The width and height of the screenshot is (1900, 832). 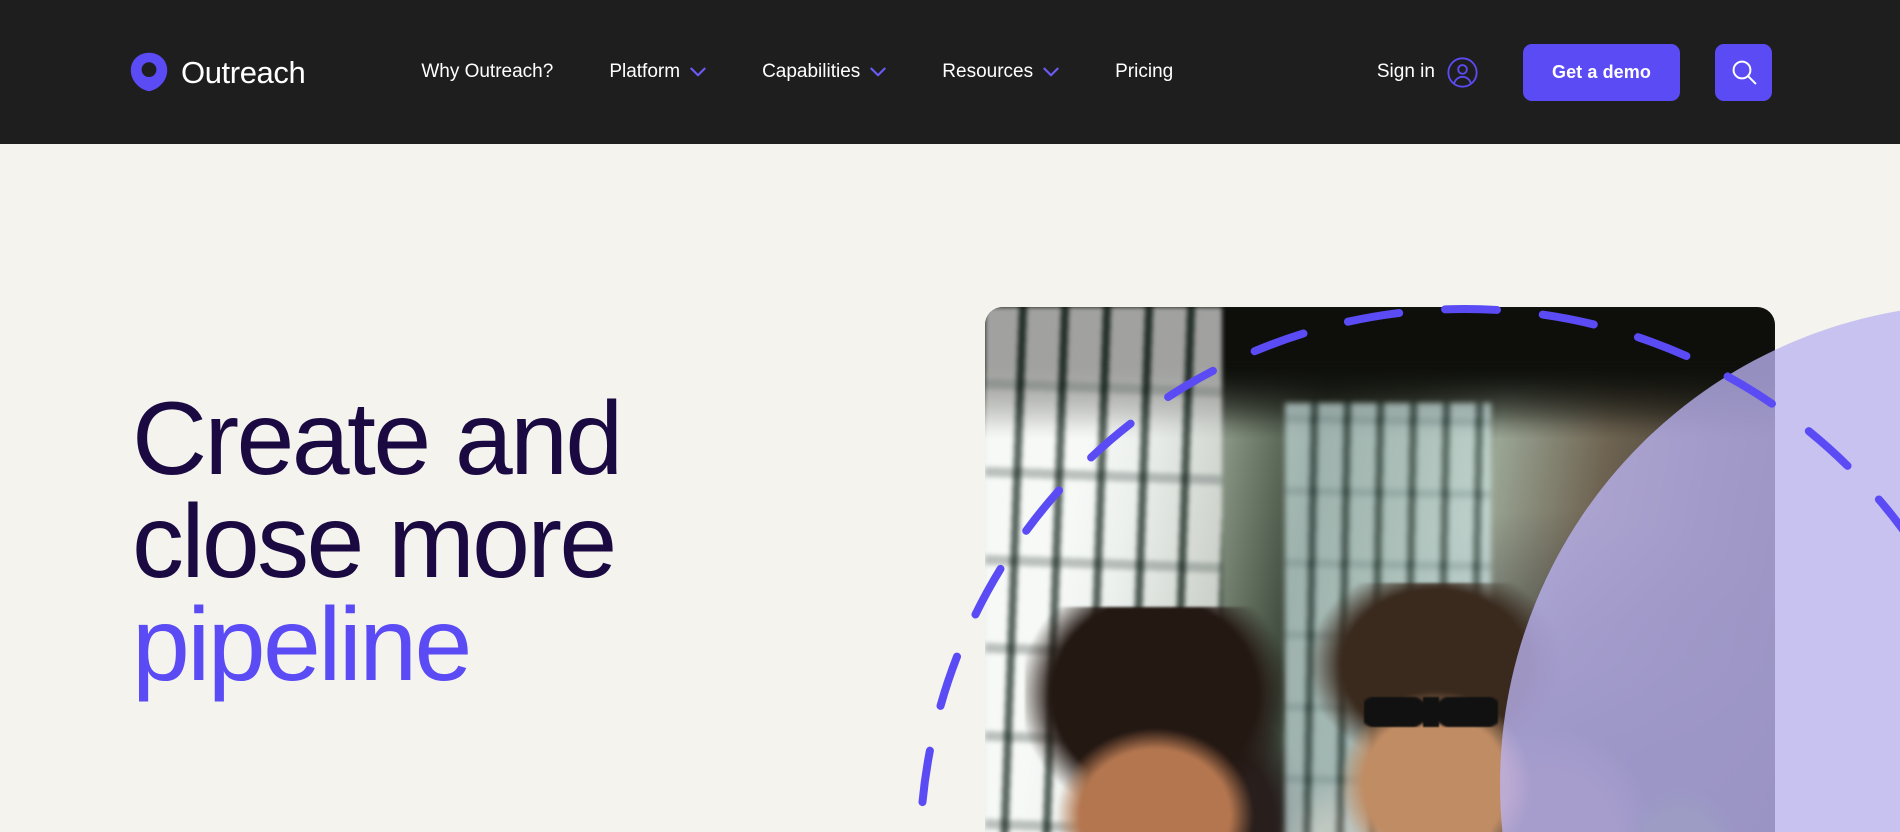 What do you see at coordinates (1155, 719) in the screenshot?
I see `person-left` at bounding box center [1155, 719].